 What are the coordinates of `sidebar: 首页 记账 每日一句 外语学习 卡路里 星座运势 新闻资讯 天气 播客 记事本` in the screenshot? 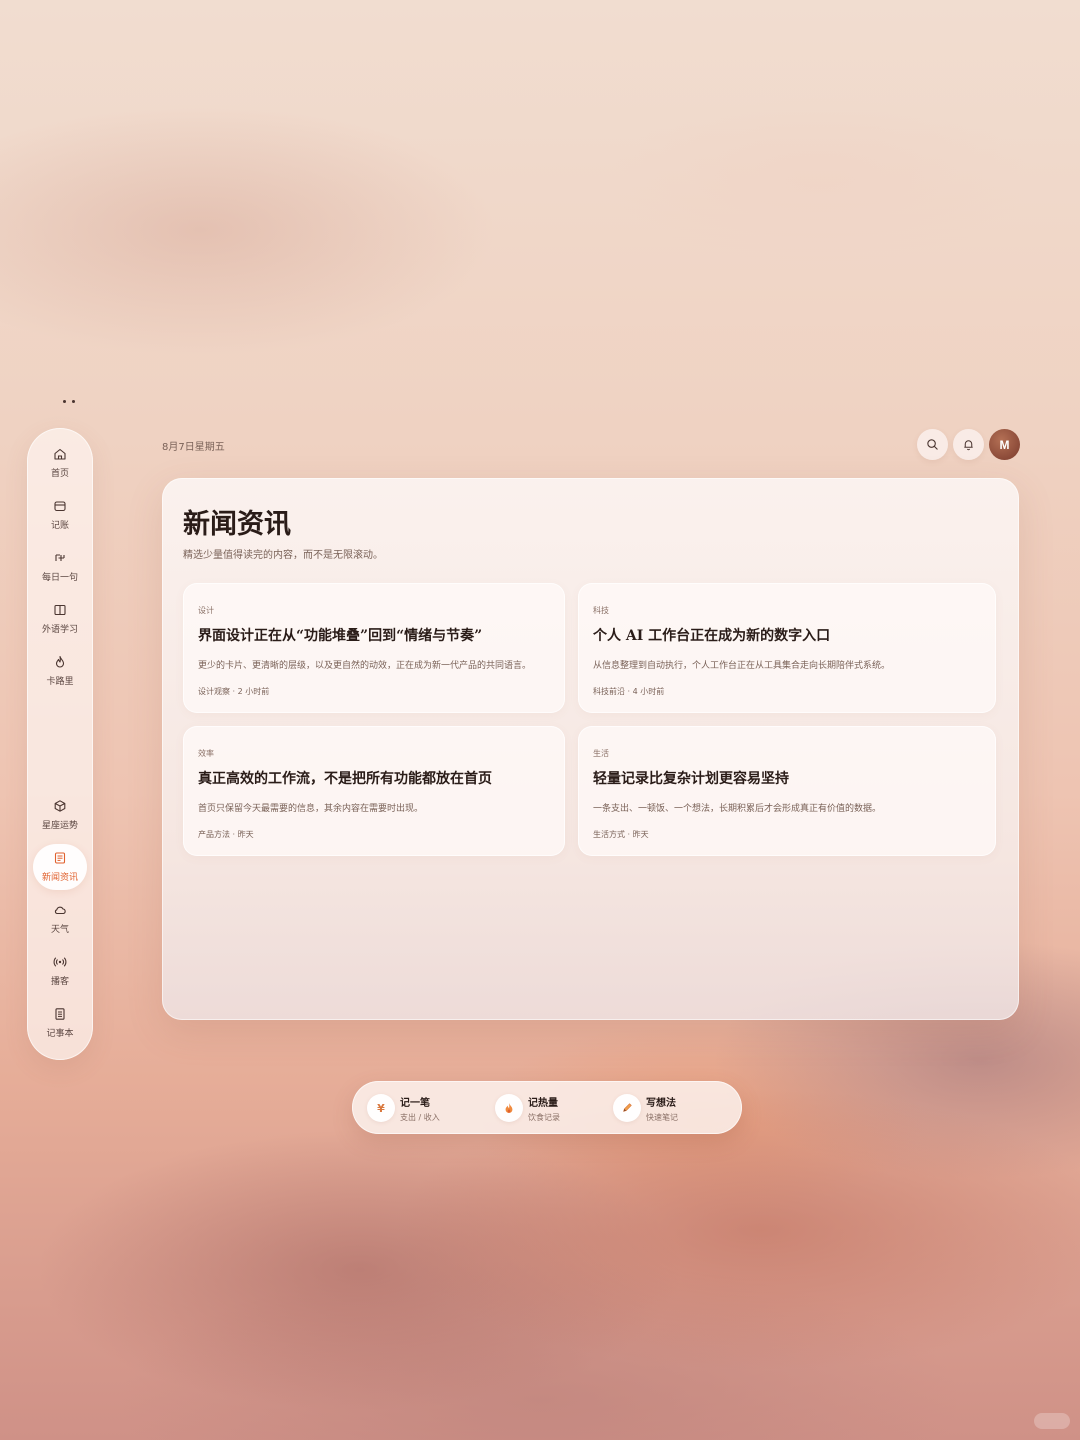 It's located at (60, 744).